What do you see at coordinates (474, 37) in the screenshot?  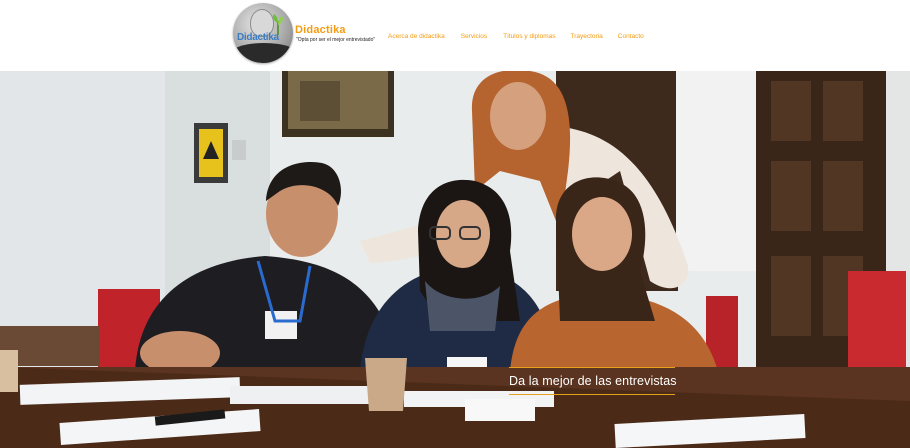 I see `nav-link-servicios: Servicios` at bounding box center [474, 37].